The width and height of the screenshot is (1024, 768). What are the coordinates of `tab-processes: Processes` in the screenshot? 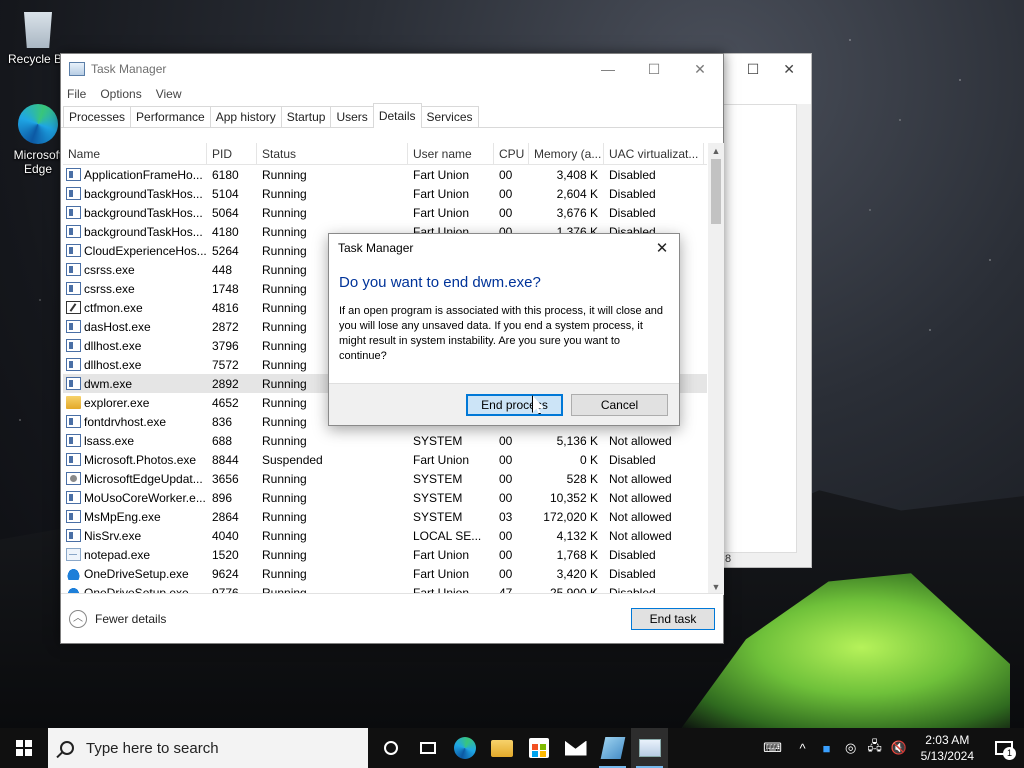 It's located at (97, 116).